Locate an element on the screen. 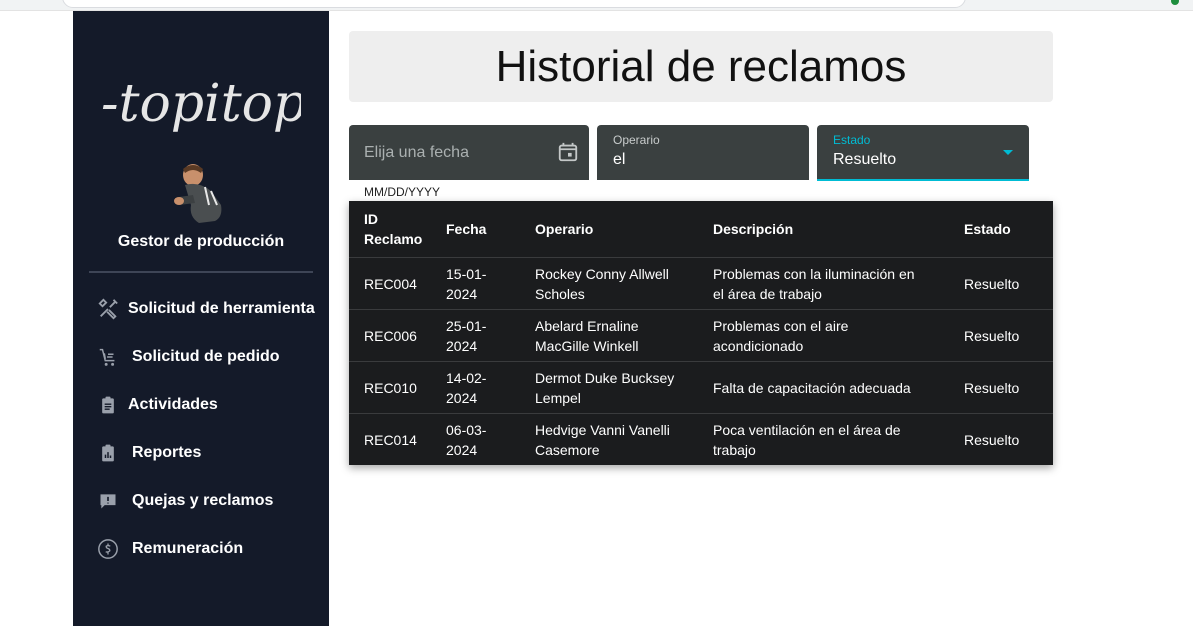 The image size is (1193, 626). topitop-logo: -topitop is located at coordinates (201, 108).